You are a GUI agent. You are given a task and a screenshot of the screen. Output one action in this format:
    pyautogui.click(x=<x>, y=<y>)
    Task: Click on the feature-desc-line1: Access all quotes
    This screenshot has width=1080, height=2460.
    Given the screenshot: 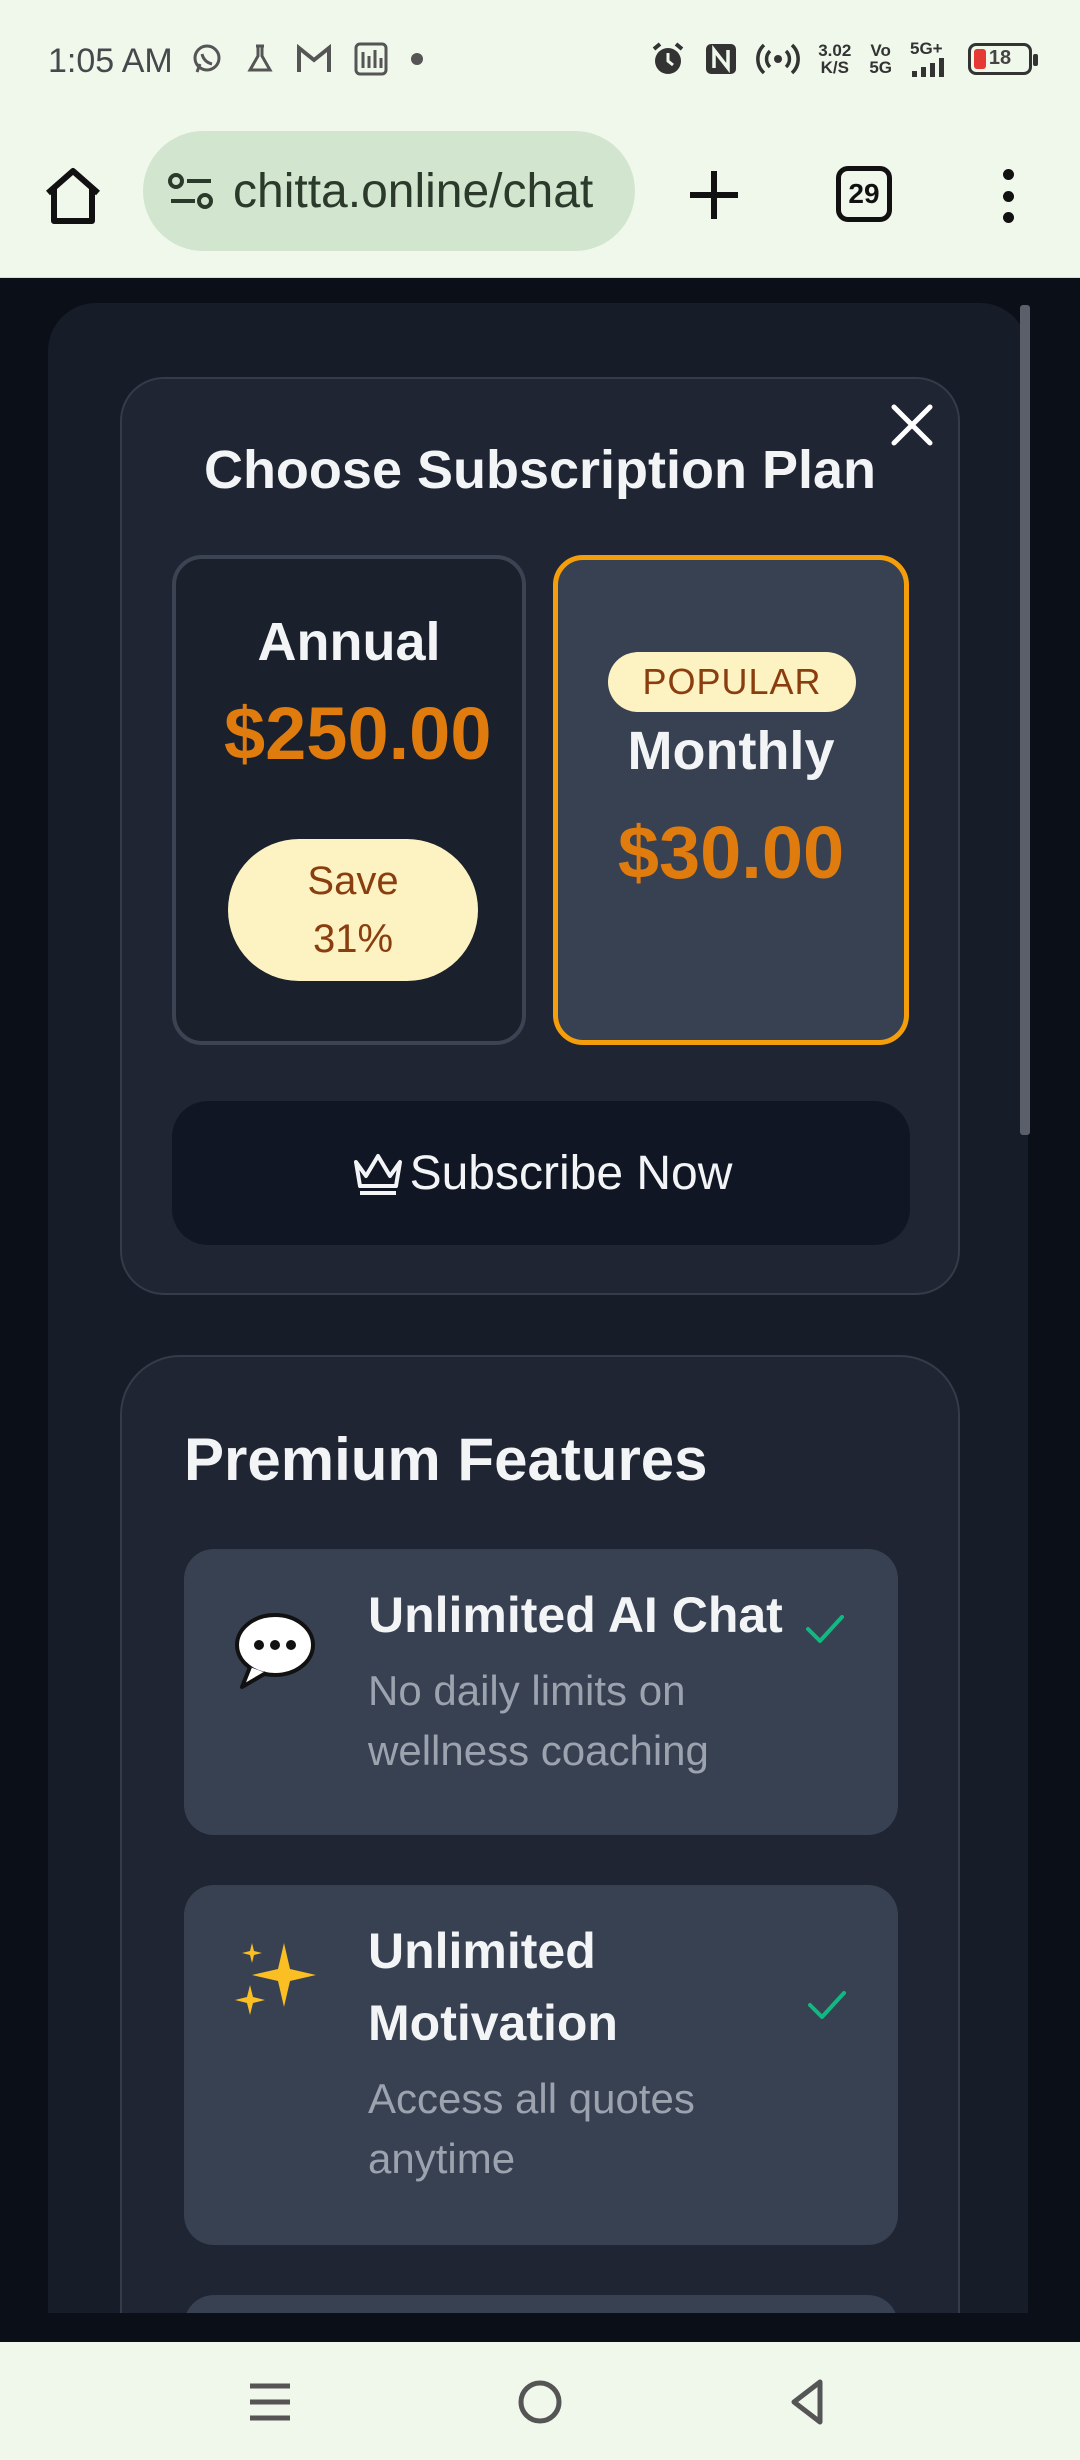 What is the action you would take?
    pyautogui.click(x=531, y=2098)
    